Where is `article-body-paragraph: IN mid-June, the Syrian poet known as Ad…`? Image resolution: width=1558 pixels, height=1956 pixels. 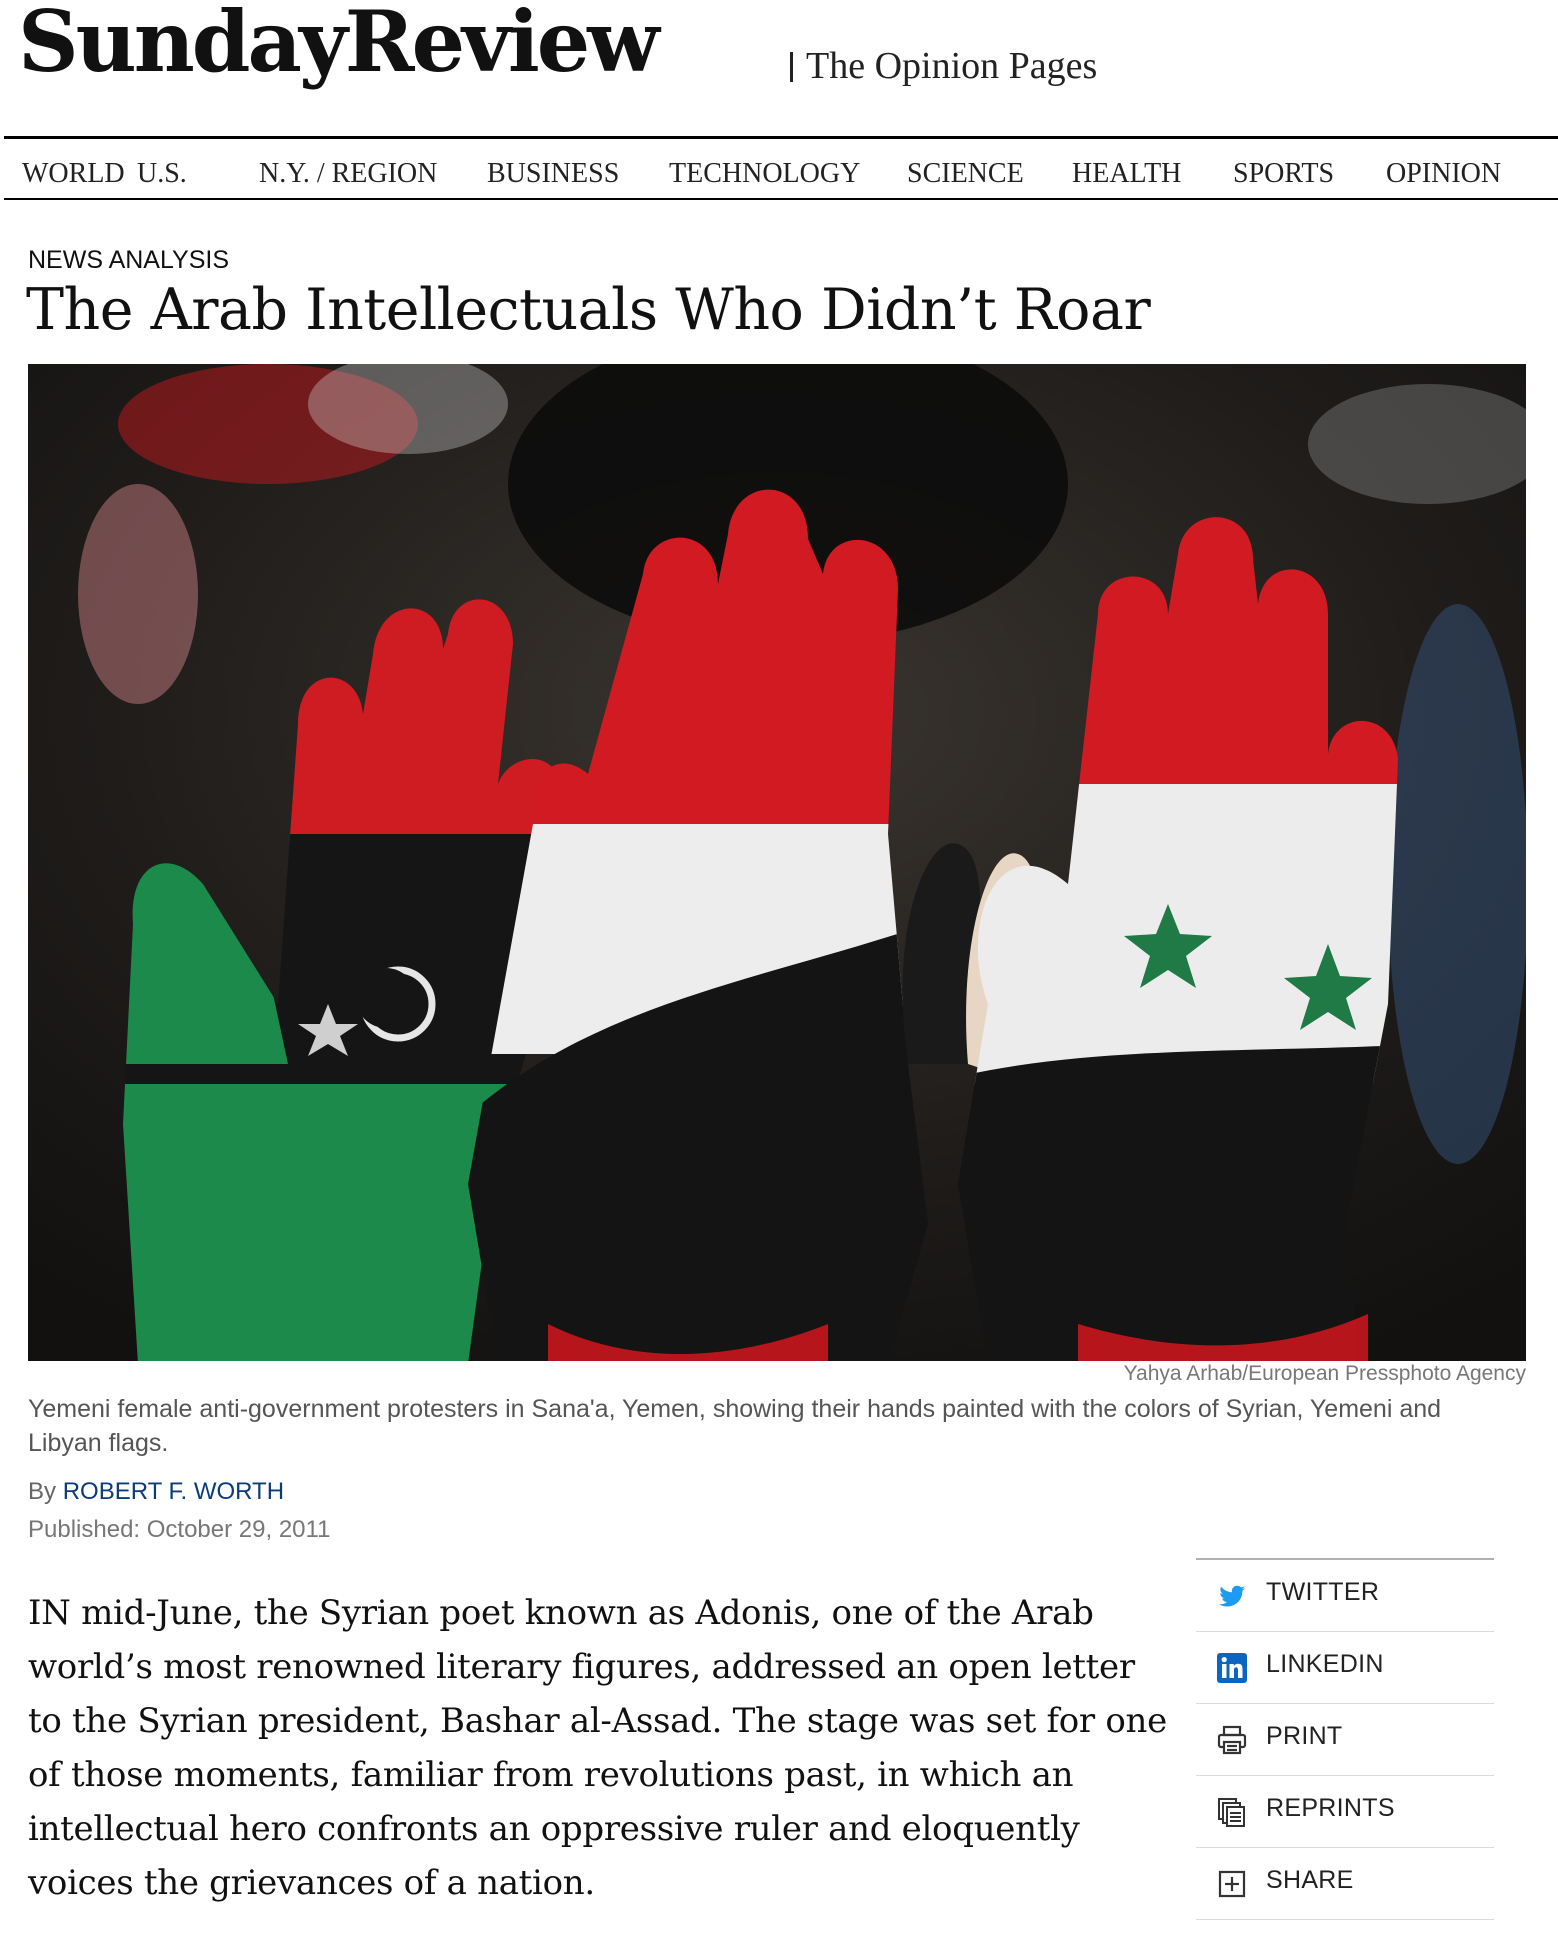 article-body-paragraph: IN mid-June, the Syrian poet known as Ad… is located at coordinates (597, 1748).